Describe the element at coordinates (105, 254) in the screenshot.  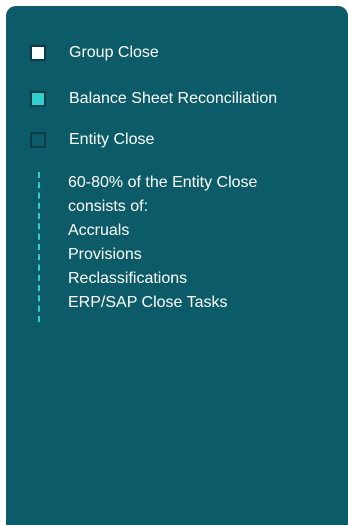
I see `detail-line: Provisions` at that location.